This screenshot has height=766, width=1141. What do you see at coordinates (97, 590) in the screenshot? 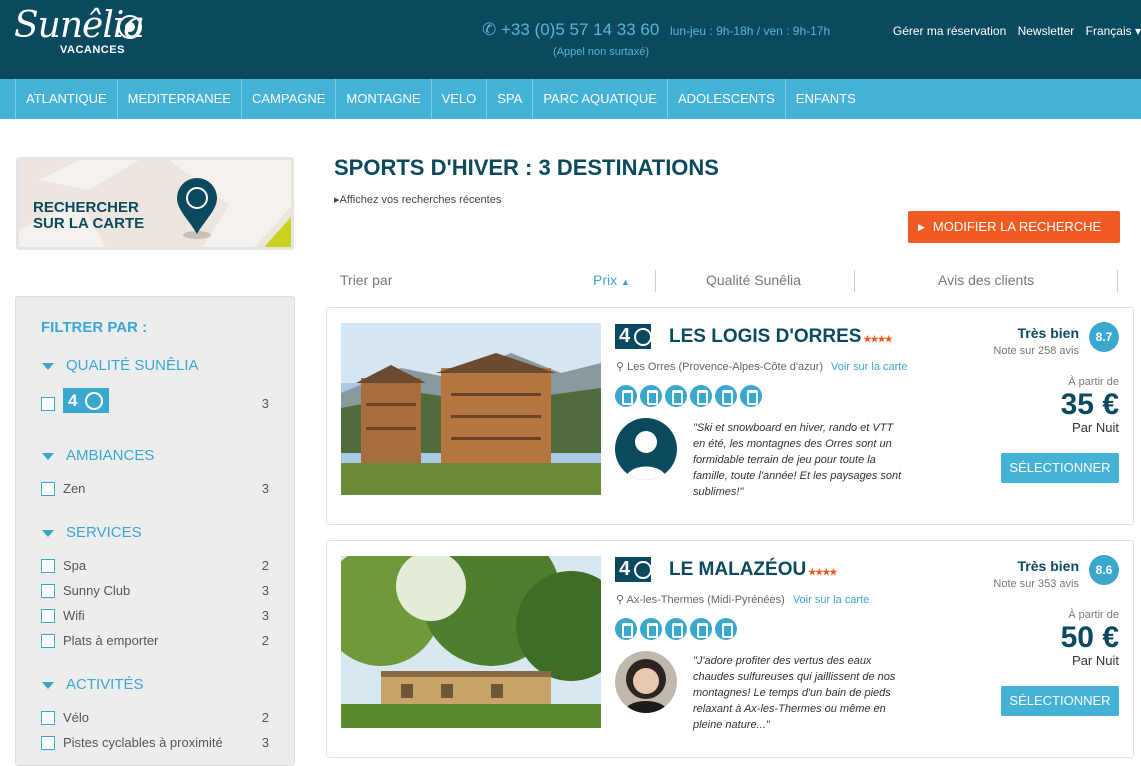
I see `filter-label: Sunny Club` at bounding box center [97, 590].